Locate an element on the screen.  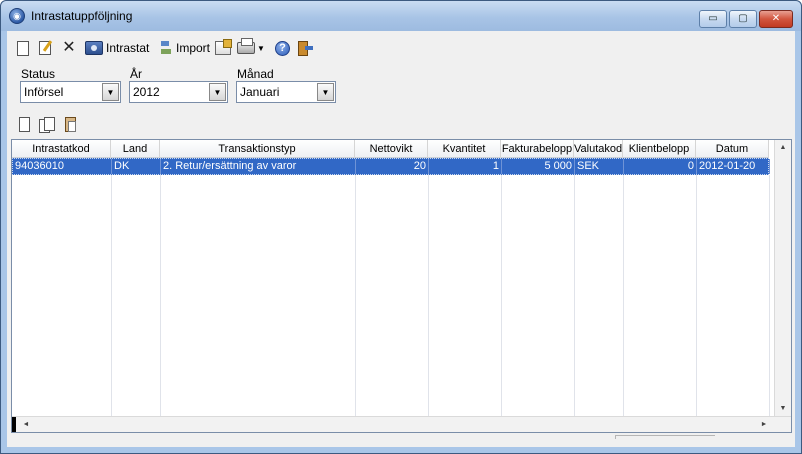
cell-klientbelopp: 0 is located at coordinates (660, 166).